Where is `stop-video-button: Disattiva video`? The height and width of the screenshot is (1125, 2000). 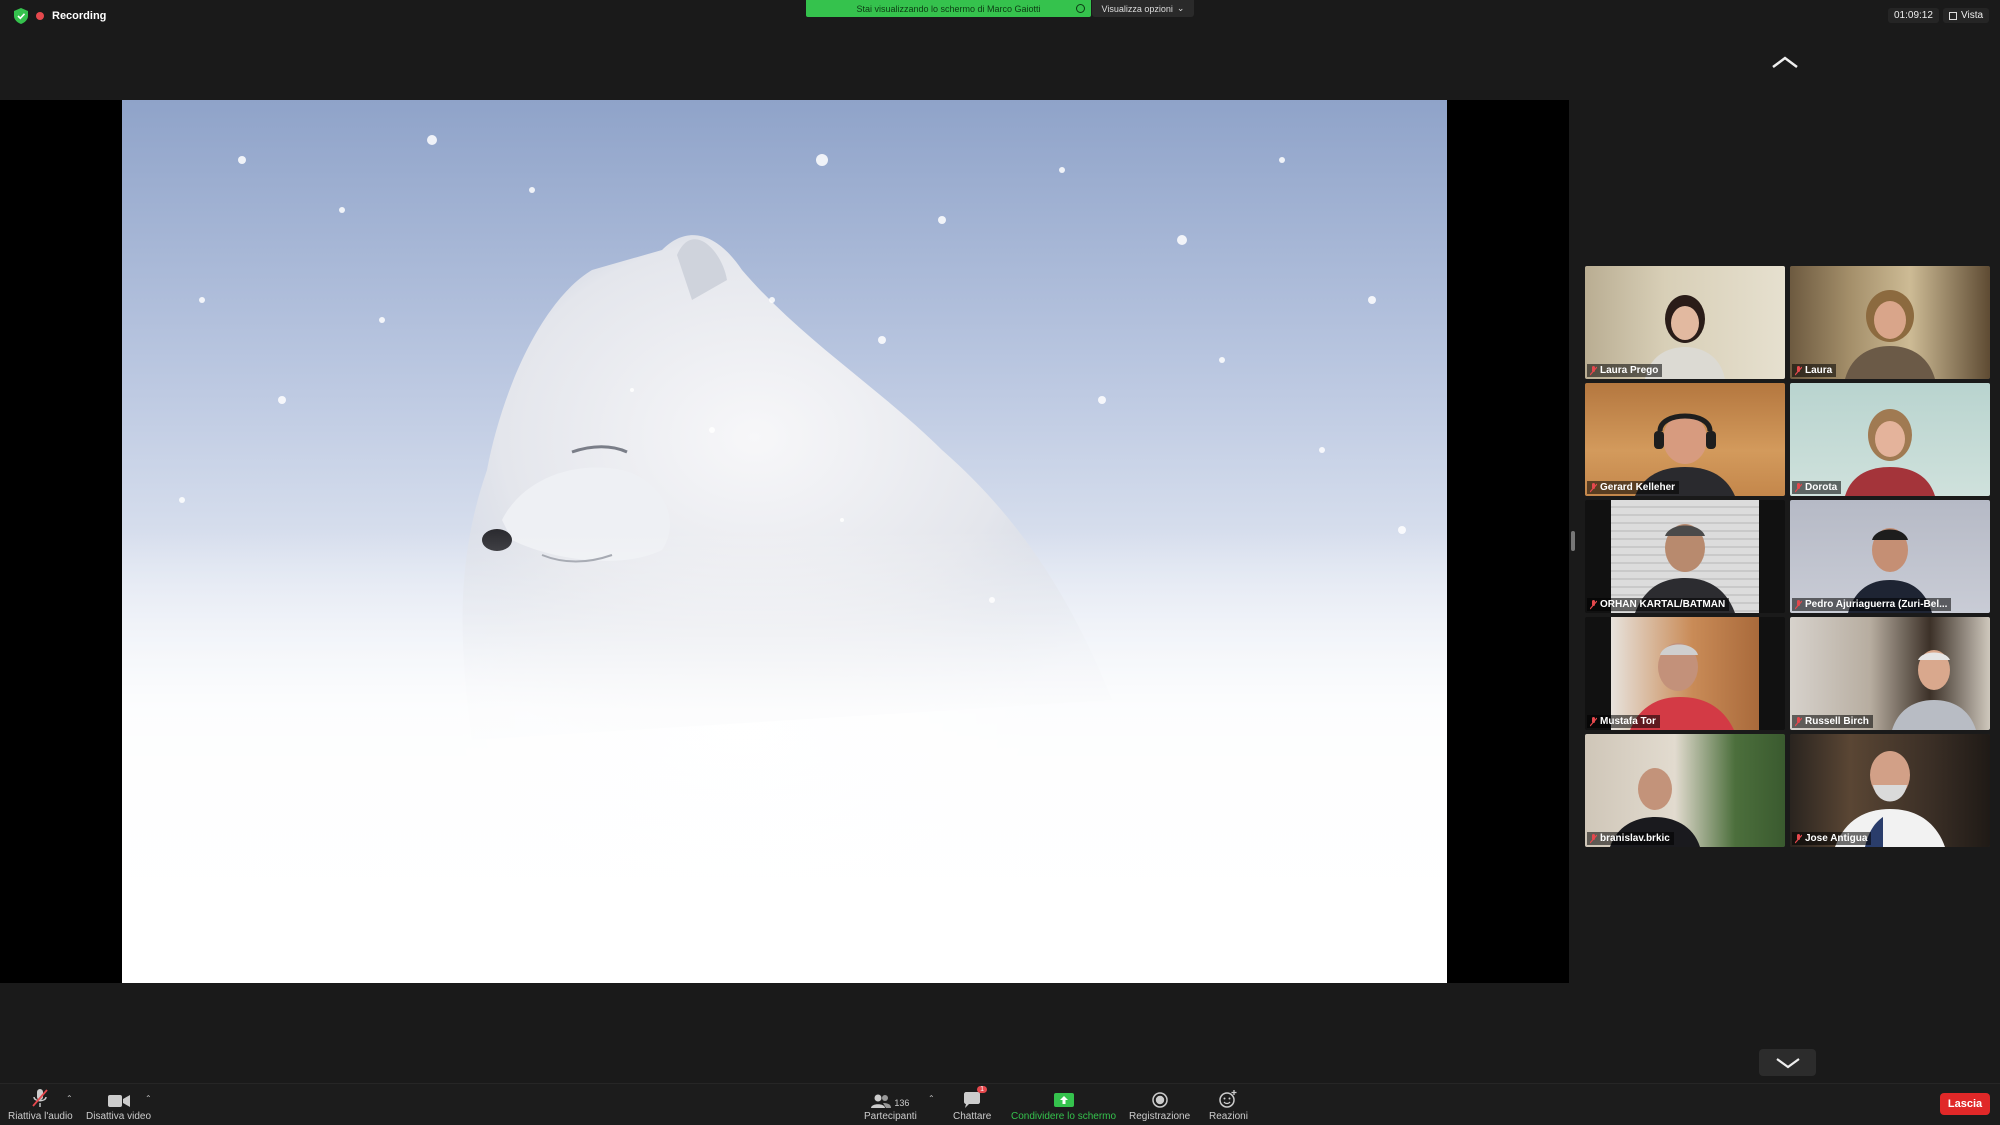 stop-video-button: Disattiva video is located at coordinates (118, 1105).